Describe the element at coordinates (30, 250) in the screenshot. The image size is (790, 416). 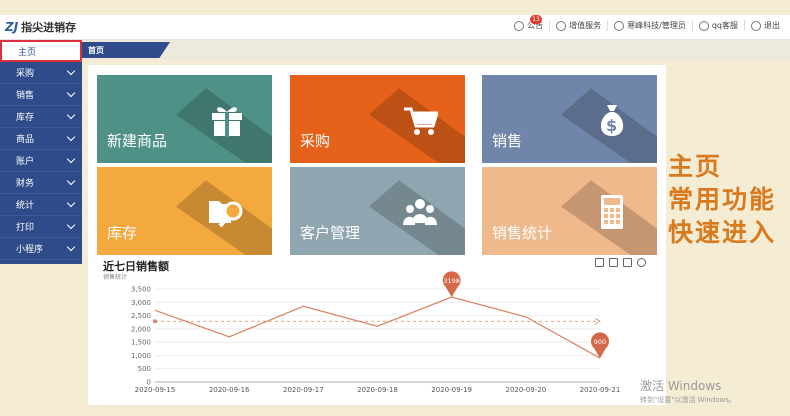
I see `sidebar-item-label: 小程序` at that location.